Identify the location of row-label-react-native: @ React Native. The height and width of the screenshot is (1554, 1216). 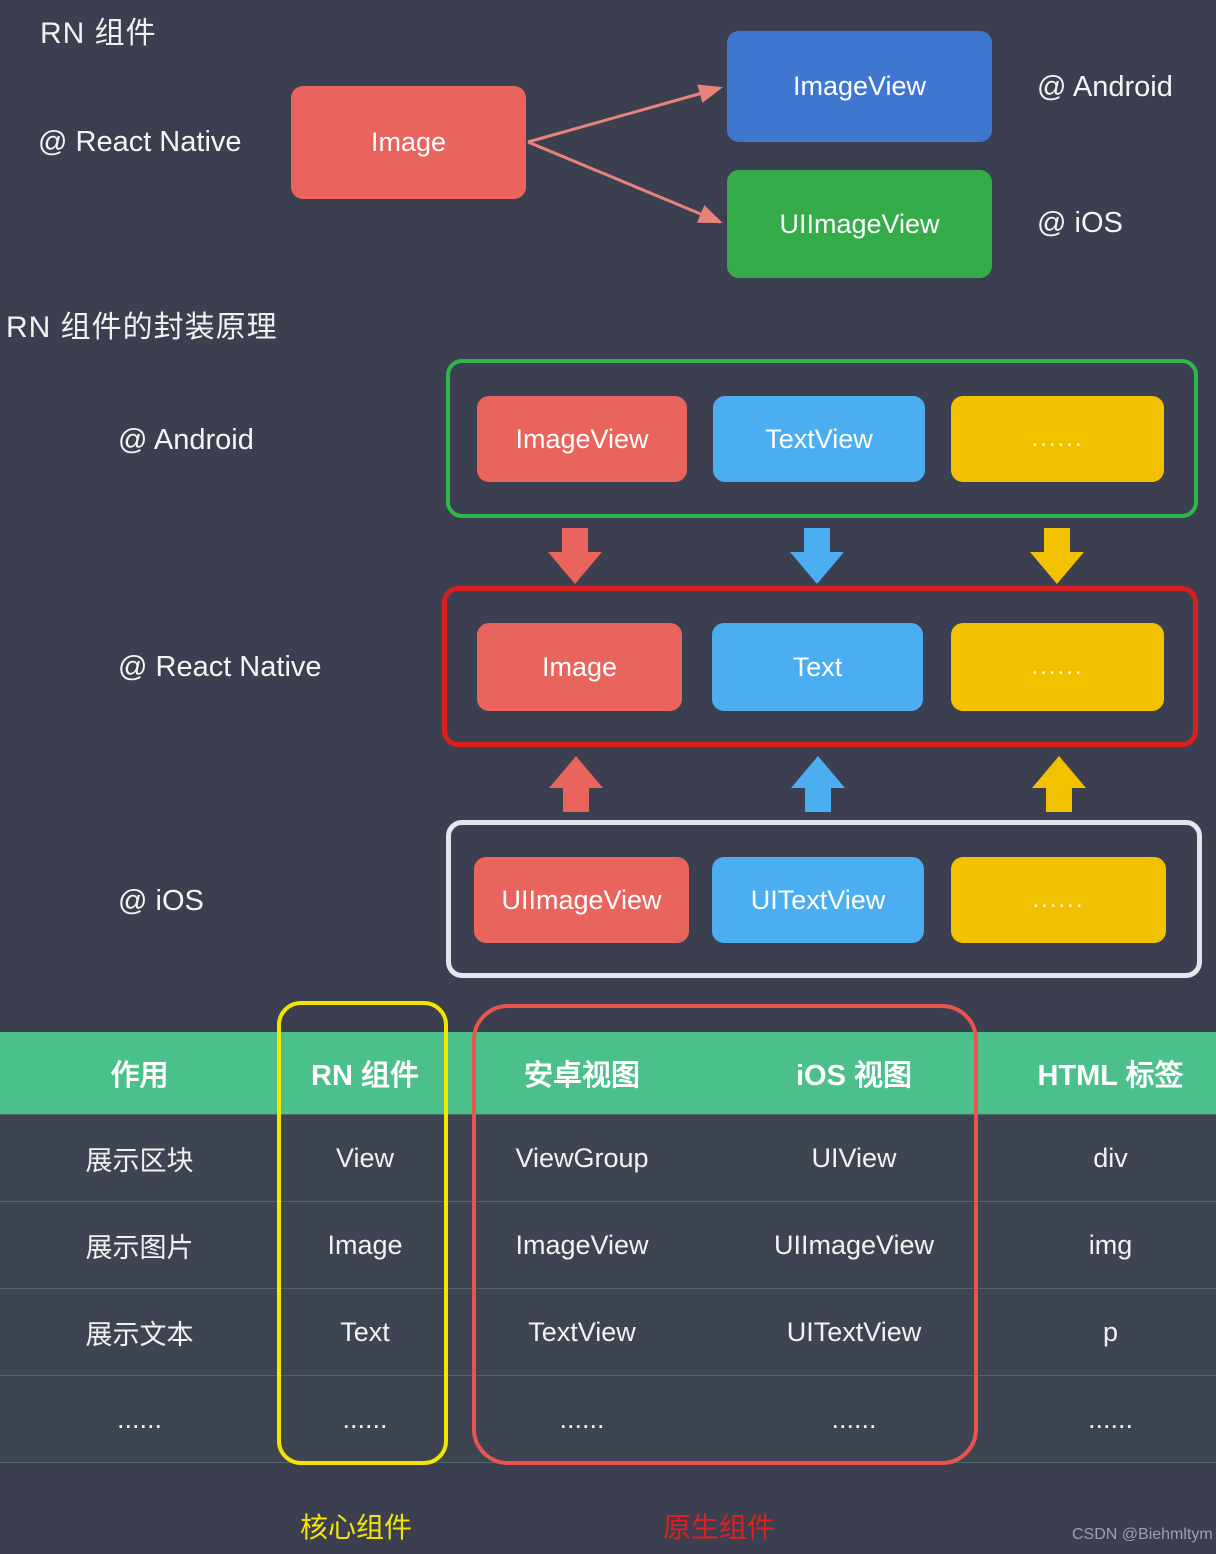
(220, 667).